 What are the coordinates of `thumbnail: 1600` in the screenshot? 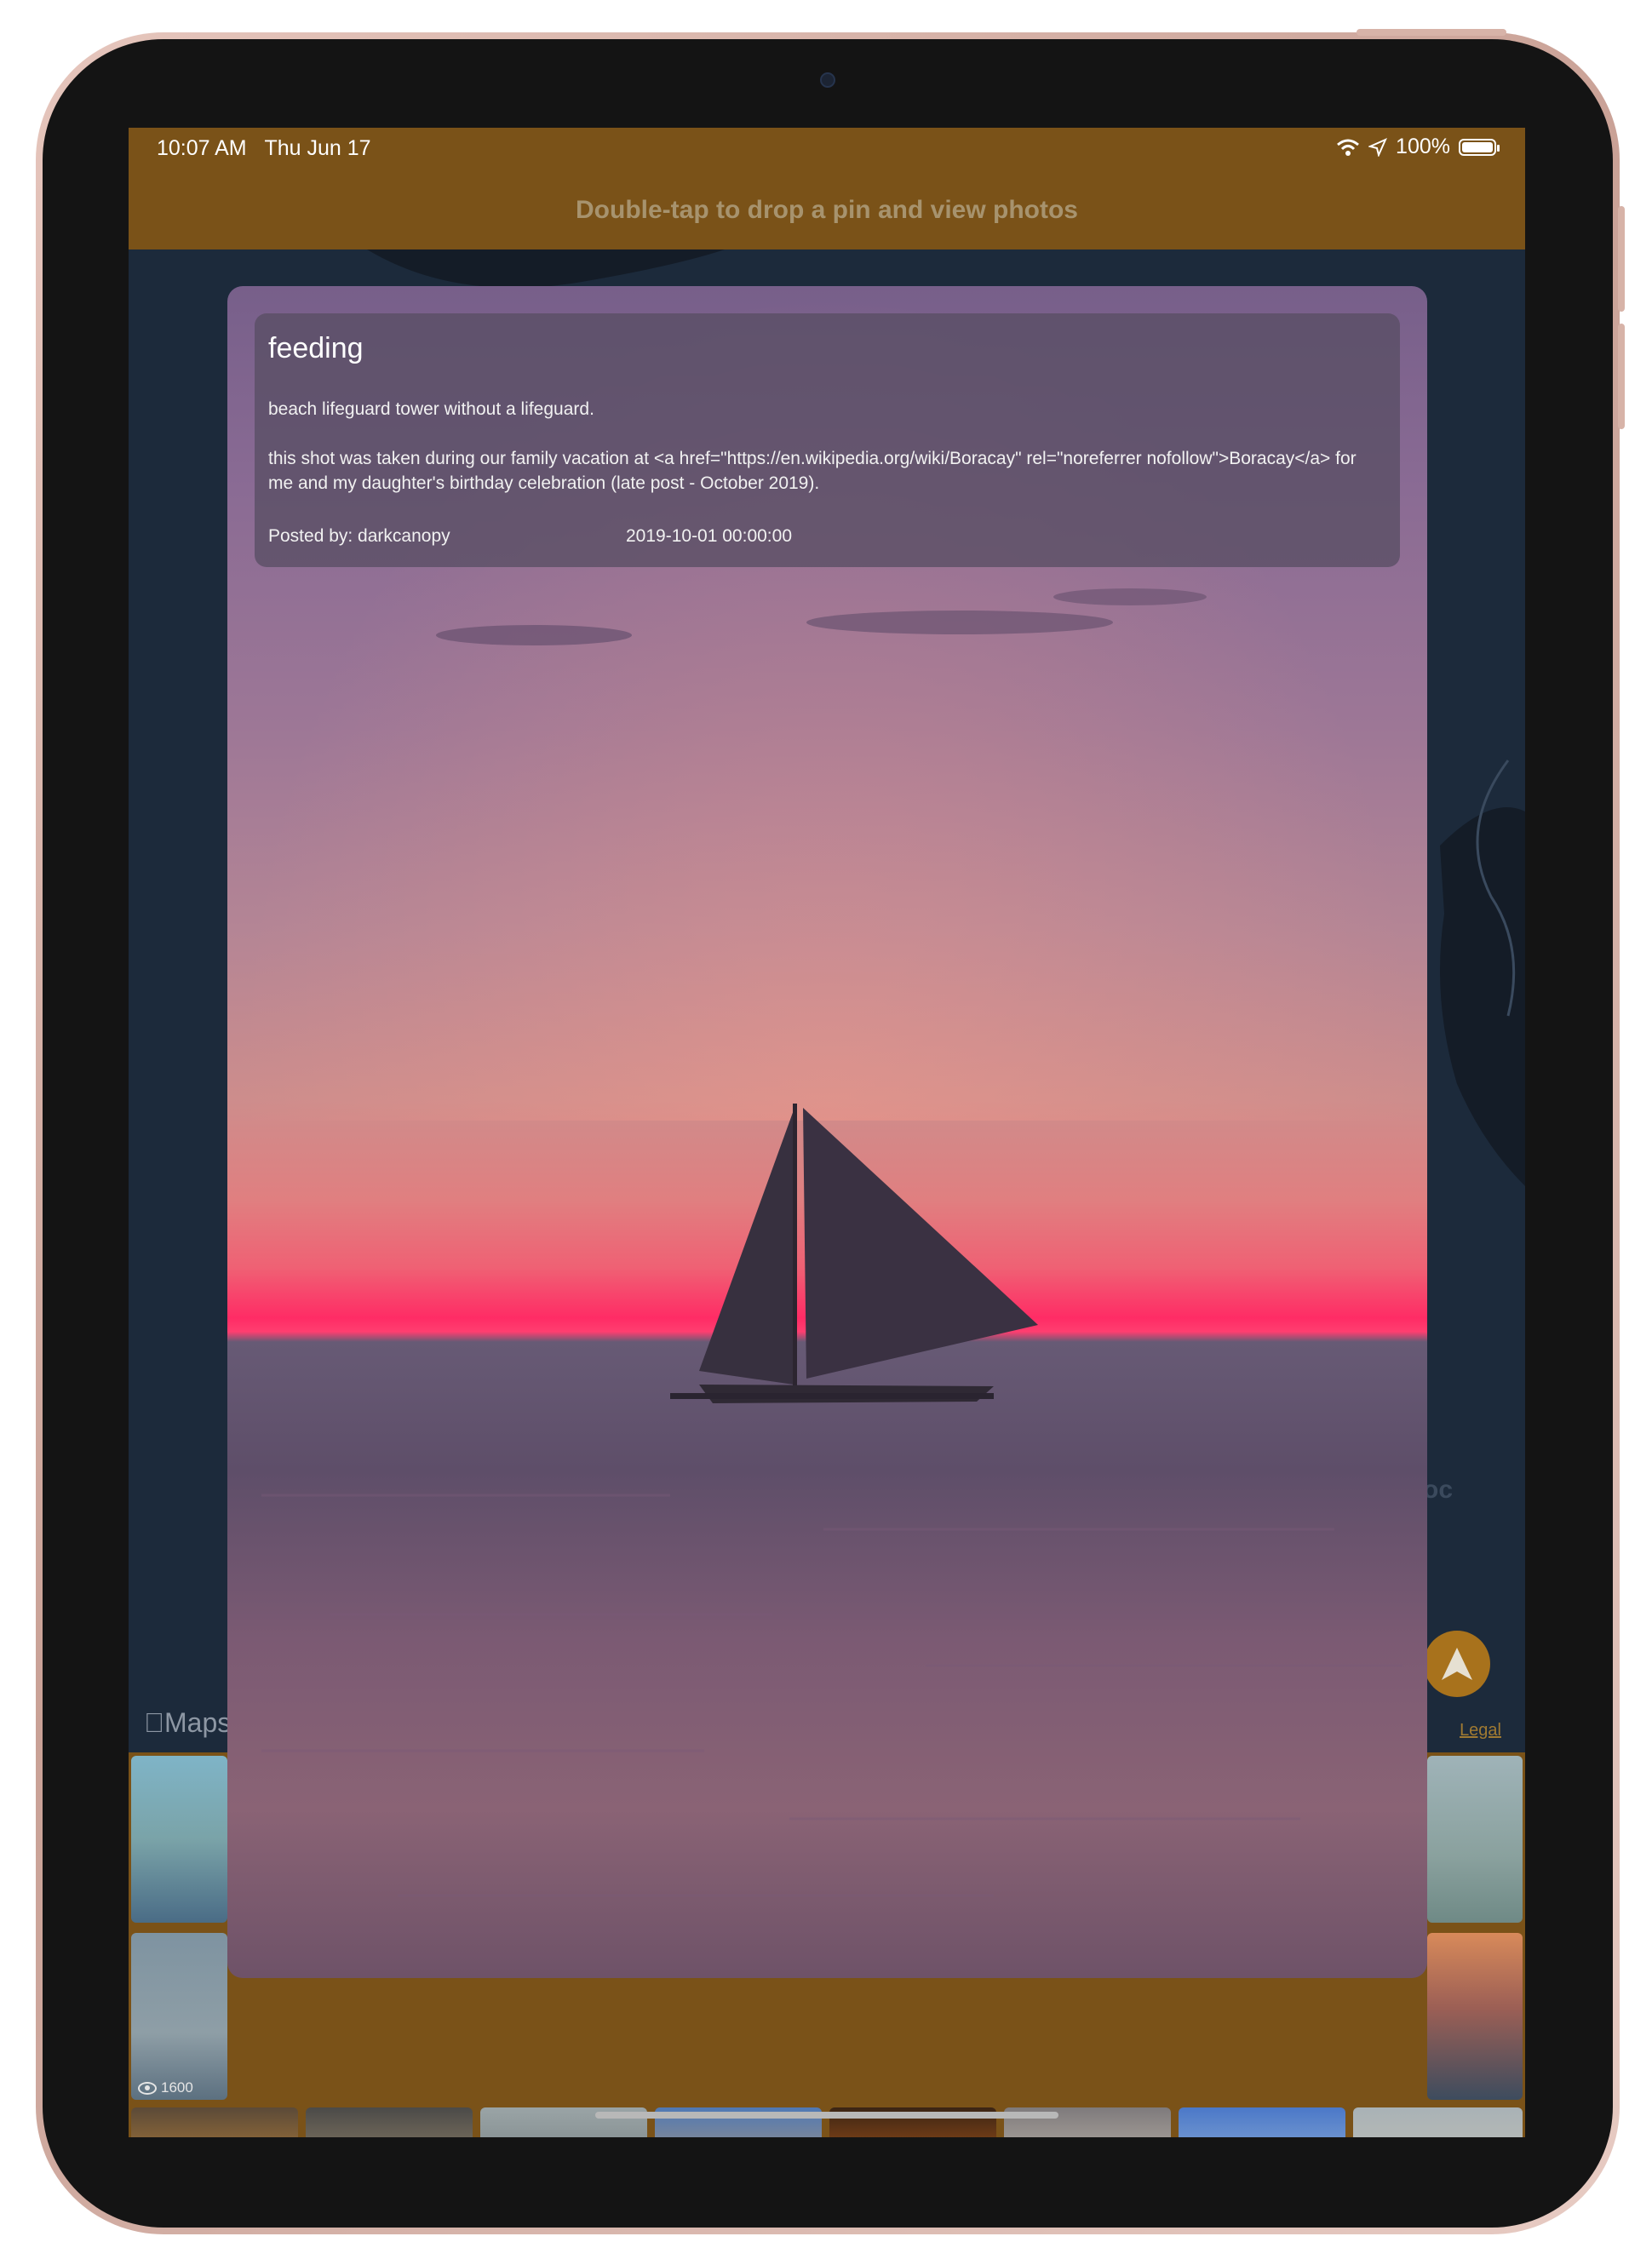 It's located at (179, 2016).